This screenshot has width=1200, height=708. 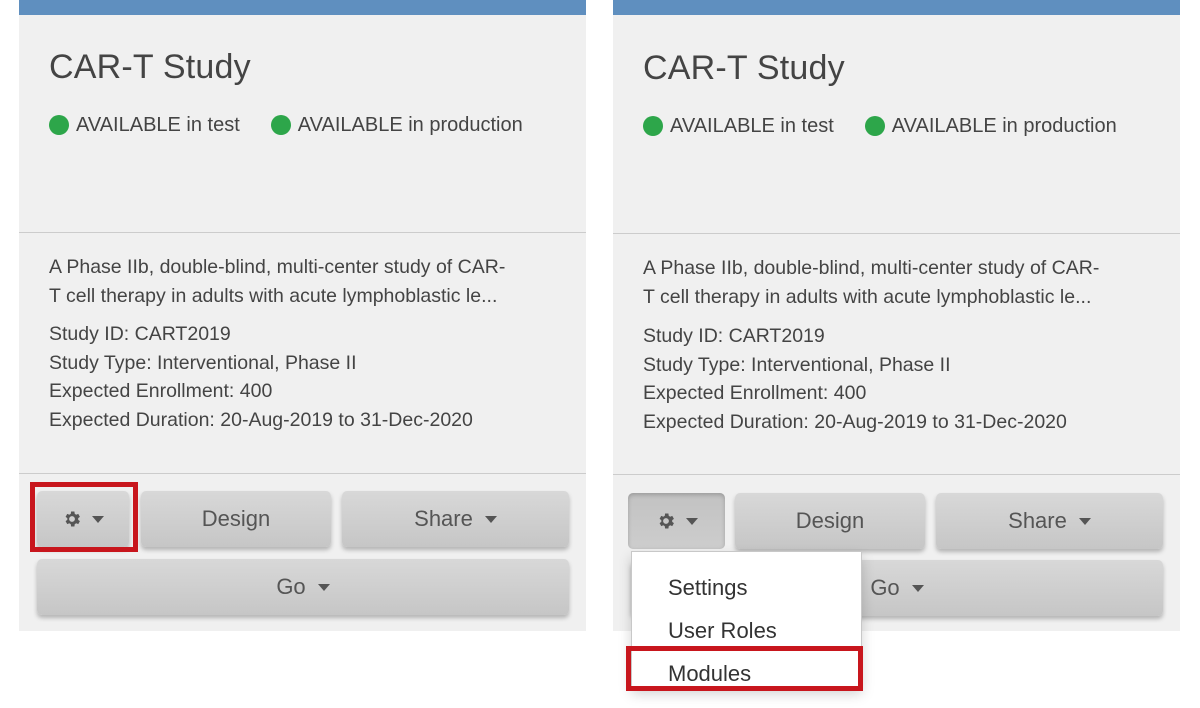 I want to click on go-dropdown-button: Go, so click(x=303, y=587).